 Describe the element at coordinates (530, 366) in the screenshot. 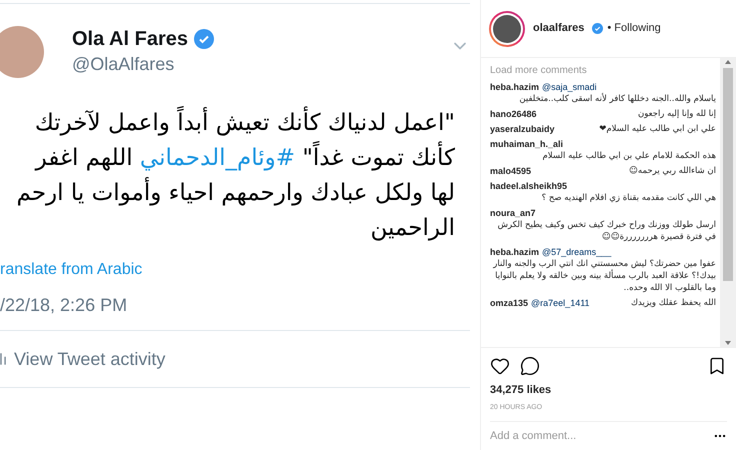

I see `comment-icon` at that location.